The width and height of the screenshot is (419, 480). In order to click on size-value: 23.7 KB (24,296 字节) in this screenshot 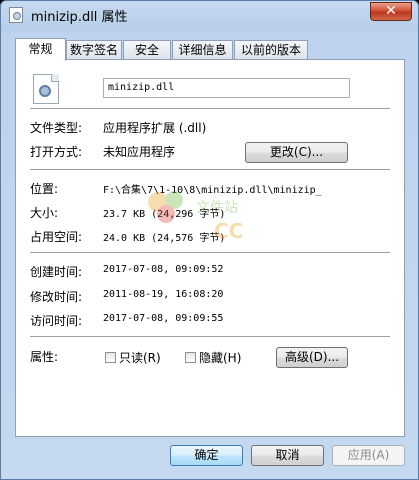, I will do `click(164, 214)`.